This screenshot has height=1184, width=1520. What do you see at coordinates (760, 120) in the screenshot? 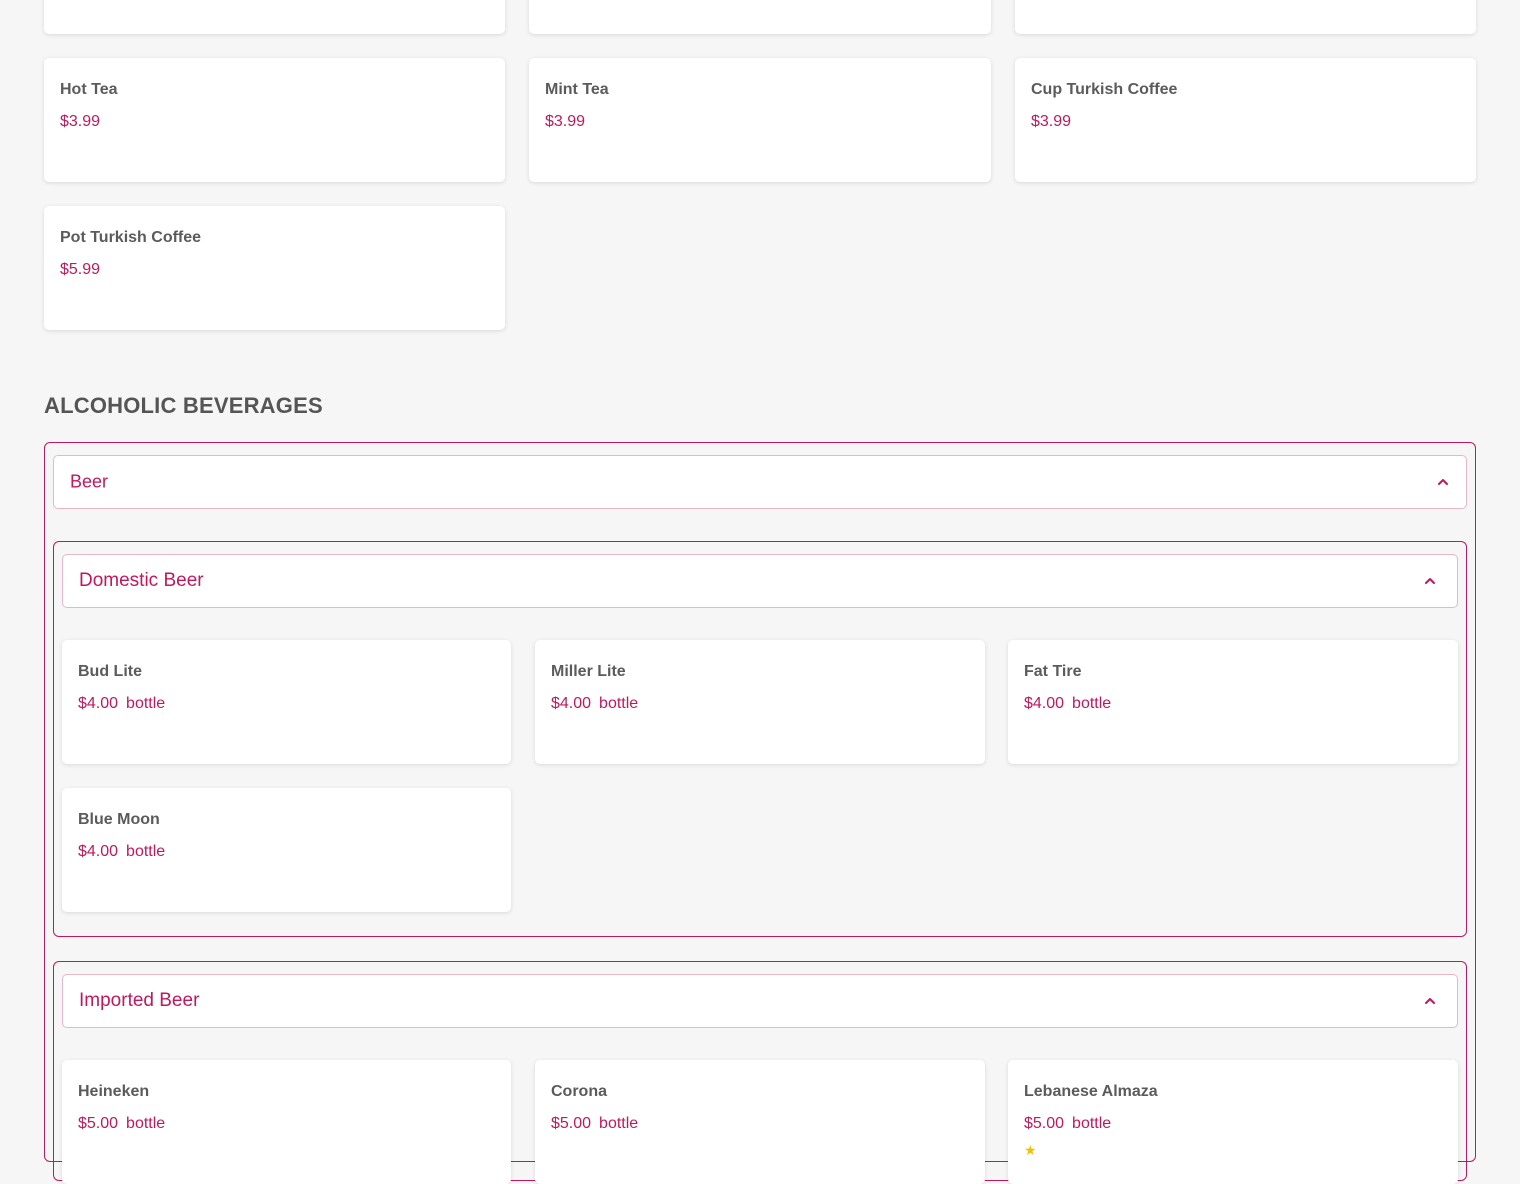
I see `menu-item-card: Mint Tea $3.99` at bounding box center [760, 120].